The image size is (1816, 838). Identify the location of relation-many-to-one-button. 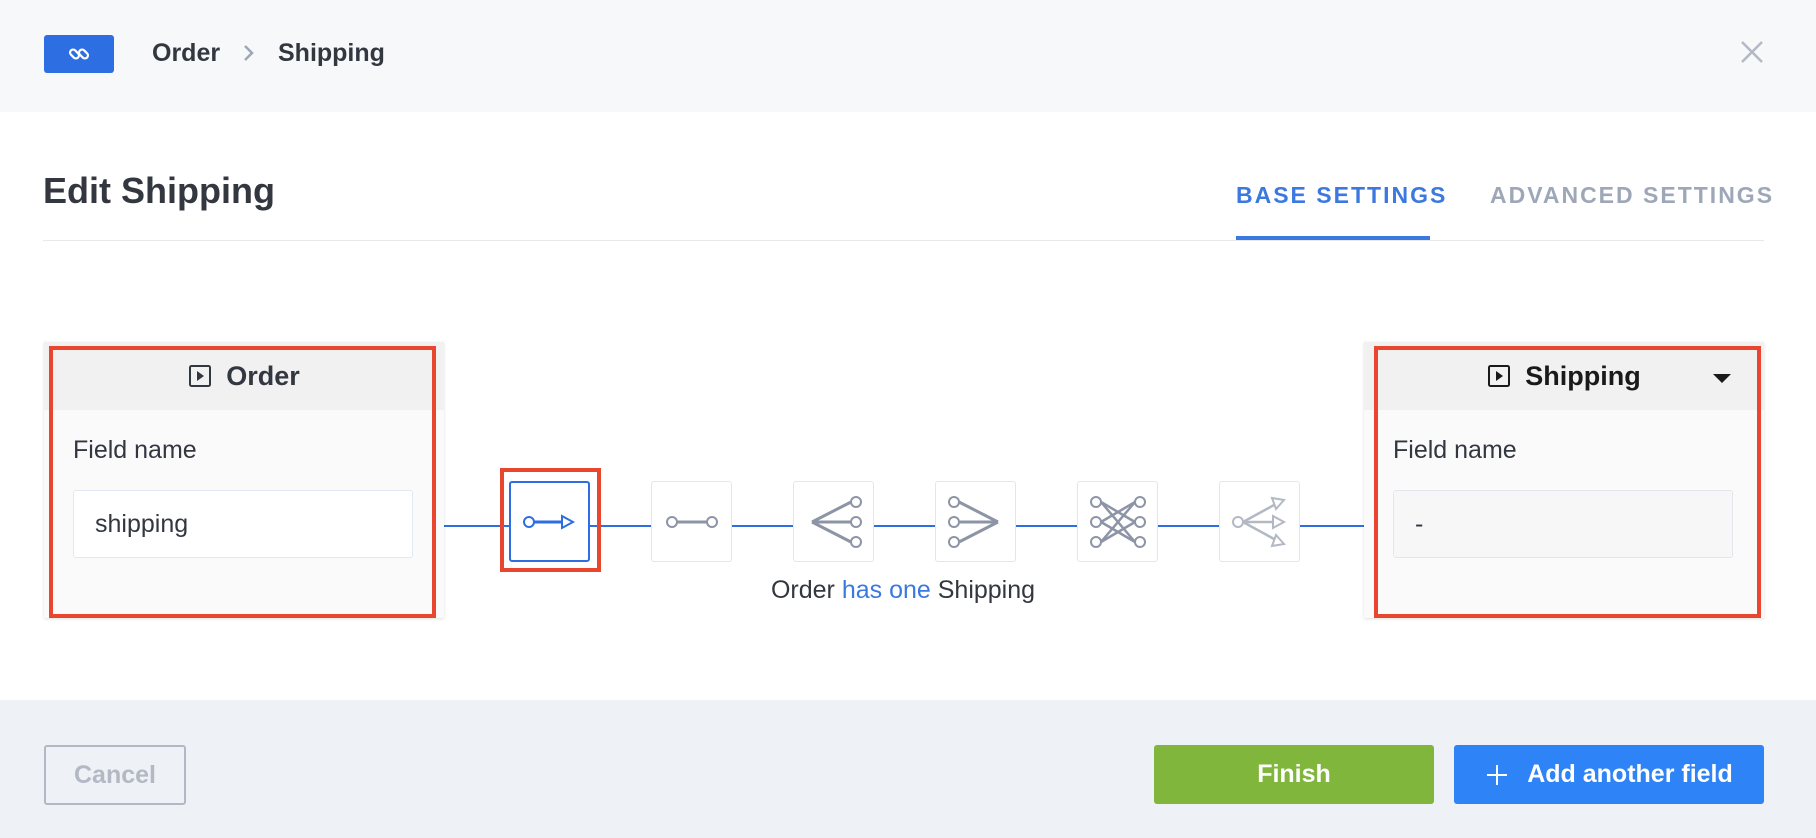
(975, 521).